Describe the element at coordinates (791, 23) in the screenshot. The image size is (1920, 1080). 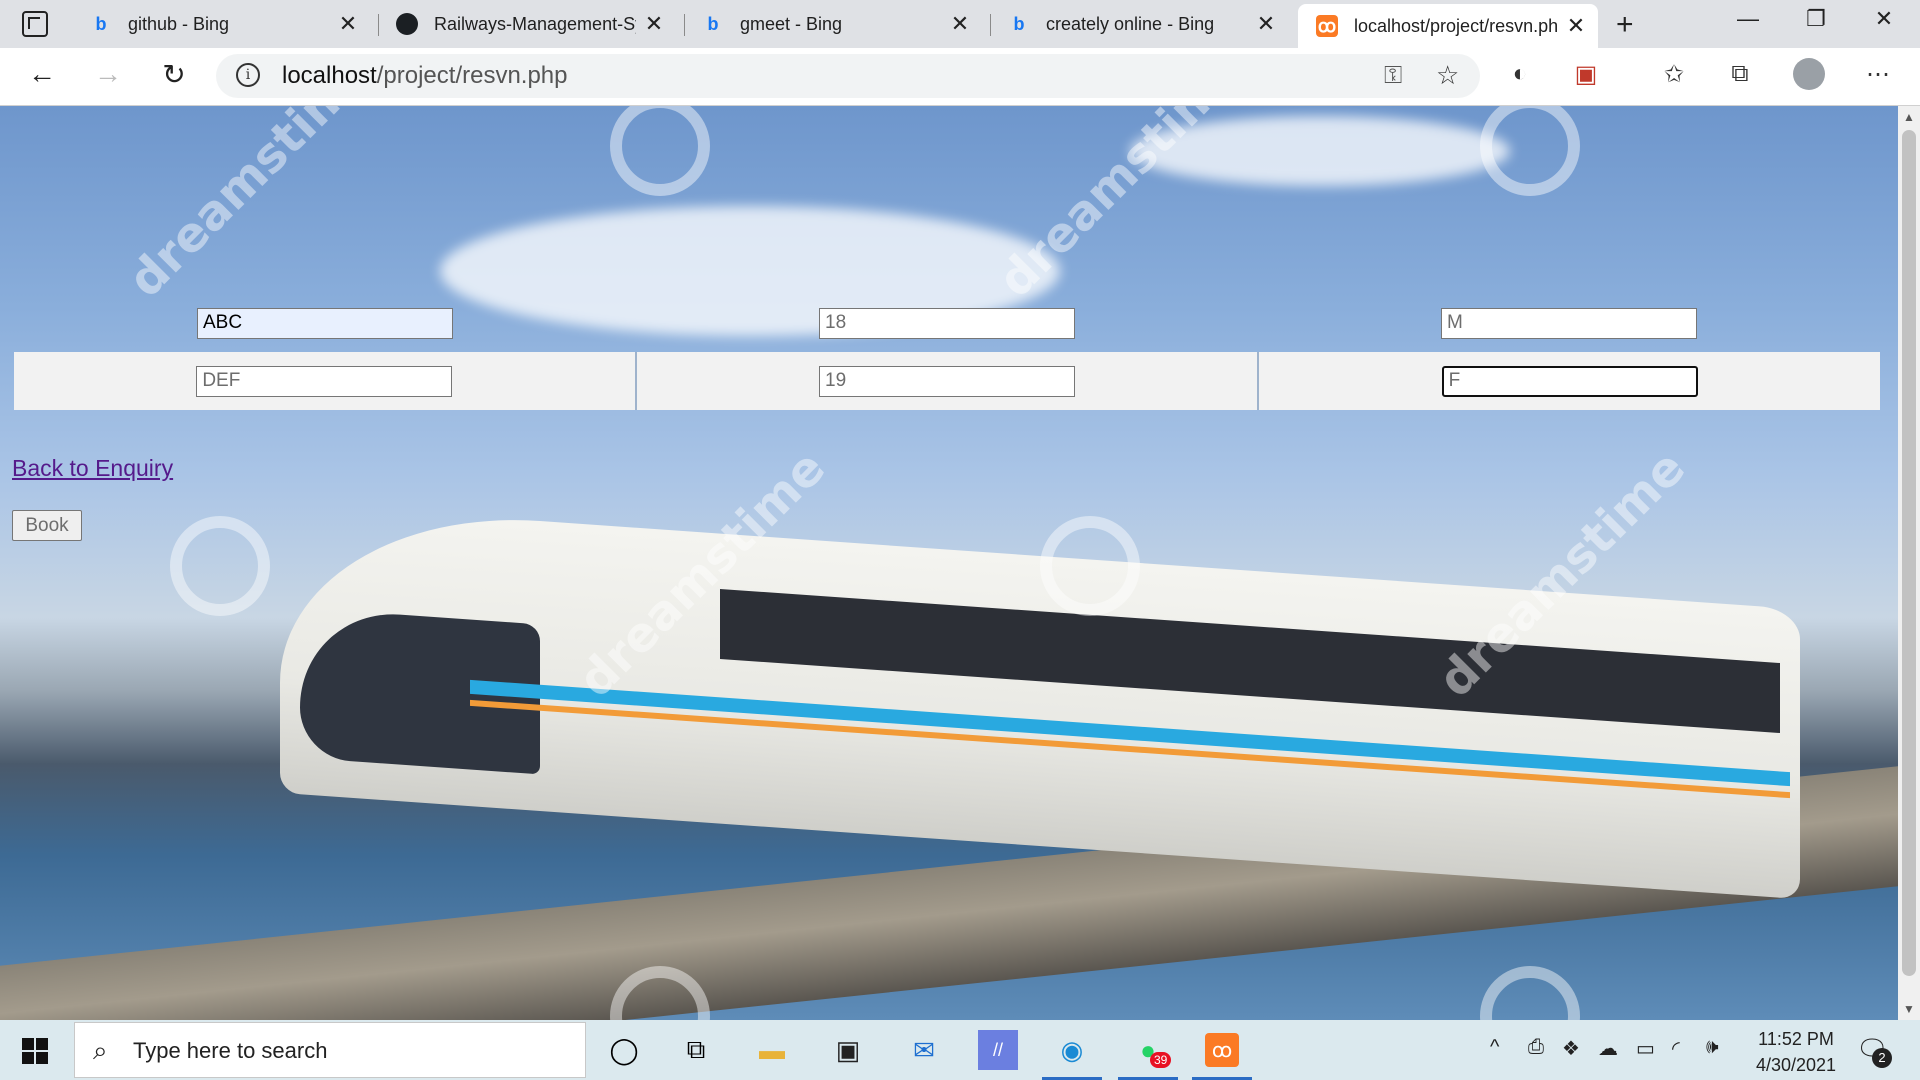
I see `tab-title: gmeet - Bing` at that location.